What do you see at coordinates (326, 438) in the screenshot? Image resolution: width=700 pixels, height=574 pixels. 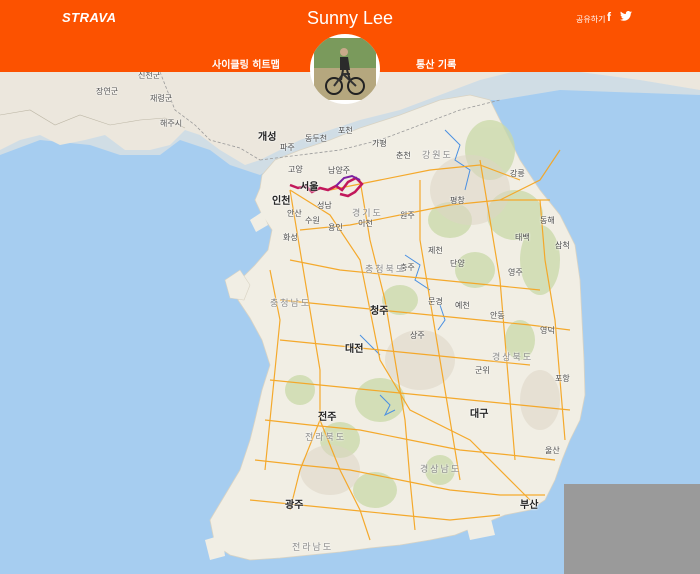 I see `region-jeonbuk: 전라북도` at bounding box center [326, 438].